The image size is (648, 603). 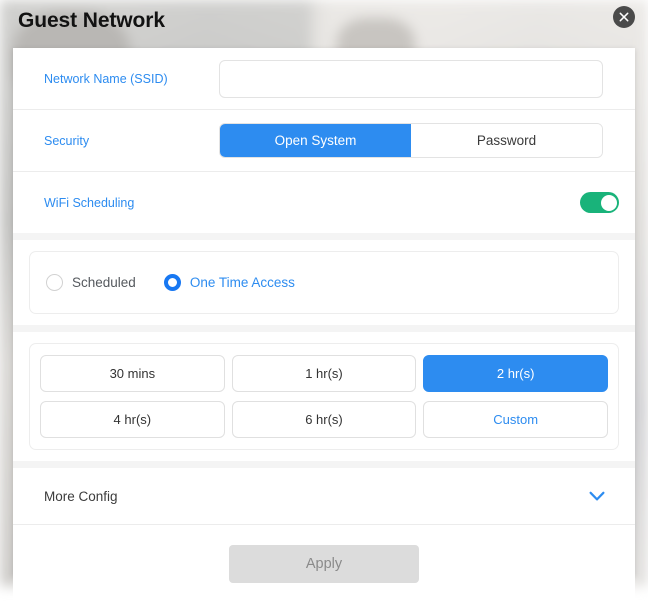 I want to click on wifi-scheduling-field-wrap, so click(x=419, y=202).